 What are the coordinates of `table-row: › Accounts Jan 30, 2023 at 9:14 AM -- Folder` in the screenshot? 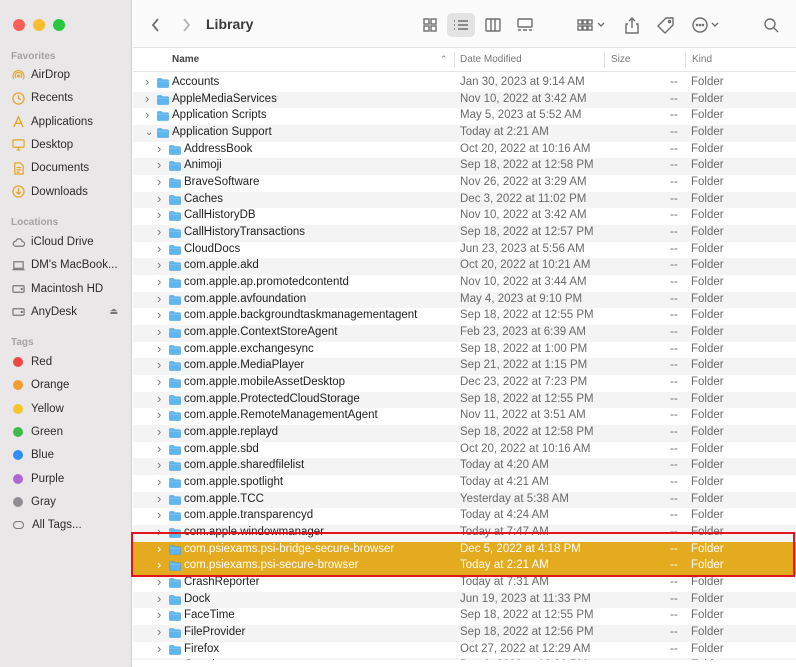 It's located at (464, 83).